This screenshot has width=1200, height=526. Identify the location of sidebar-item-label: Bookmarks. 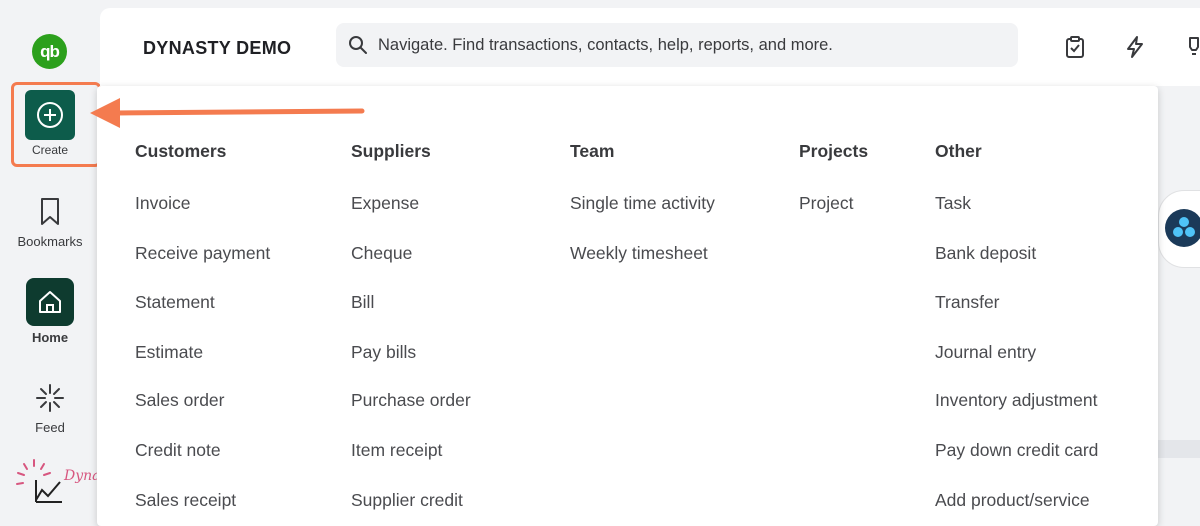
(50, 241).